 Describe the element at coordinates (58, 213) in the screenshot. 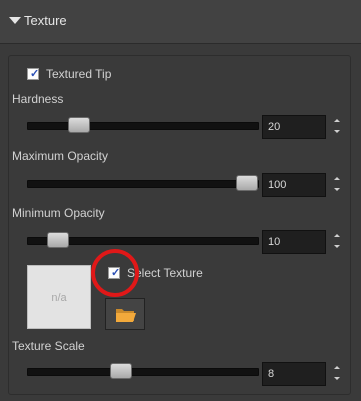

I see `minimum-opacity-label: Minimum Opacity` at that location.